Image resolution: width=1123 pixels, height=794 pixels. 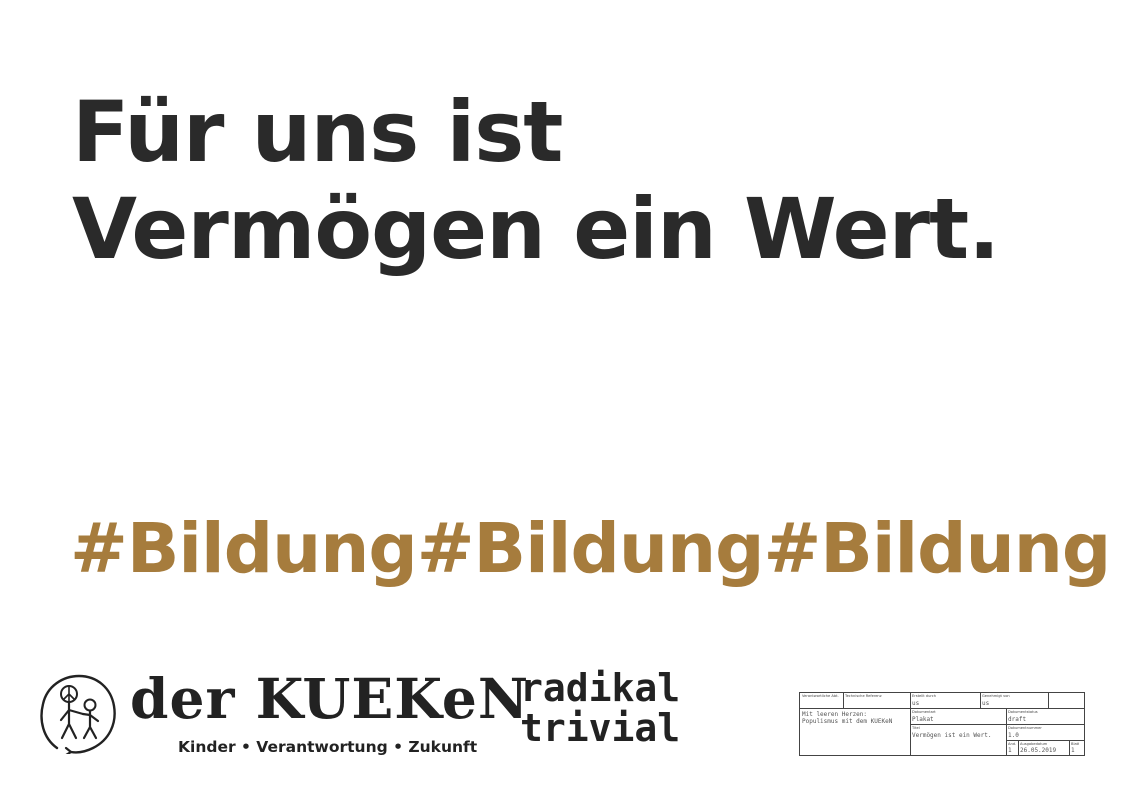 What do you see at coordinates (924, 696) in the screenshot?
I see `label-created-by: Erstellt durch` at bounding box center [924, 696].